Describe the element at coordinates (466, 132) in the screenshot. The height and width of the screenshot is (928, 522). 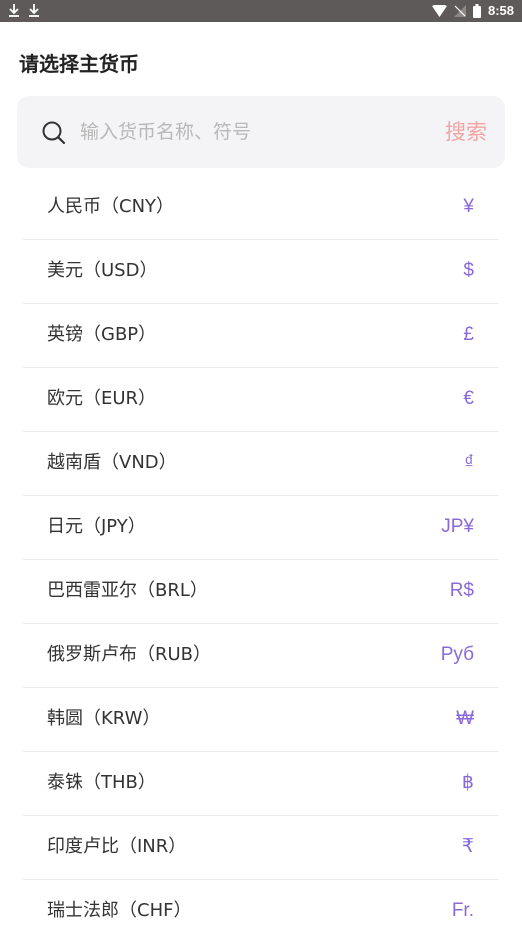
I see `search-button: 搜索` at that location.